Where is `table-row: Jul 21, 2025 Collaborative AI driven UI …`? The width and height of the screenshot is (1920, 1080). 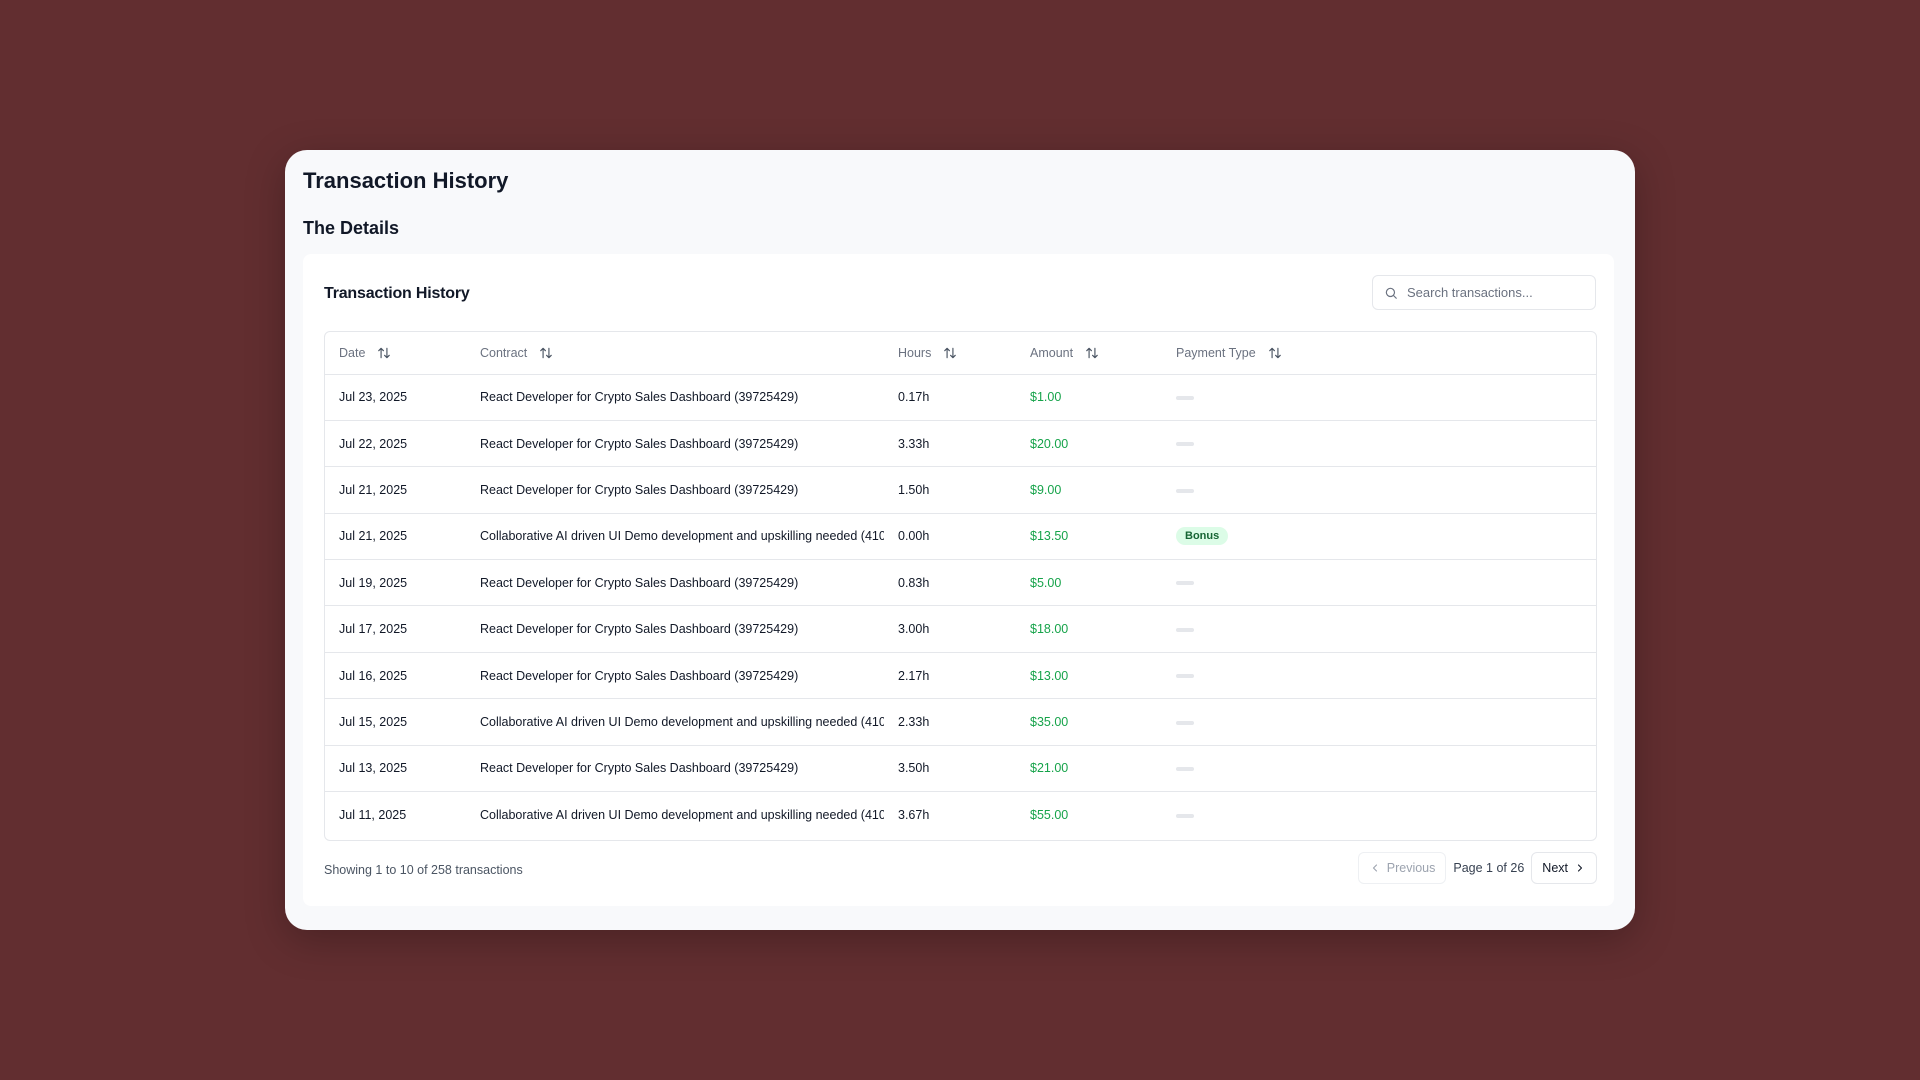 table-row: Jul 21, 2025 Collaborative AI driven UI … is located at coordinates (960, 537).